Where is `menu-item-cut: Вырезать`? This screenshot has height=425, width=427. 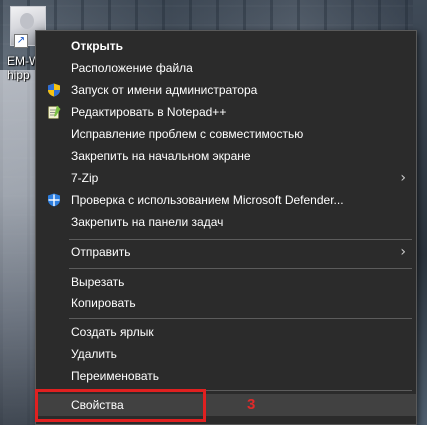
menu-item-cut: Вырезать is located at coordinates (226, 282).